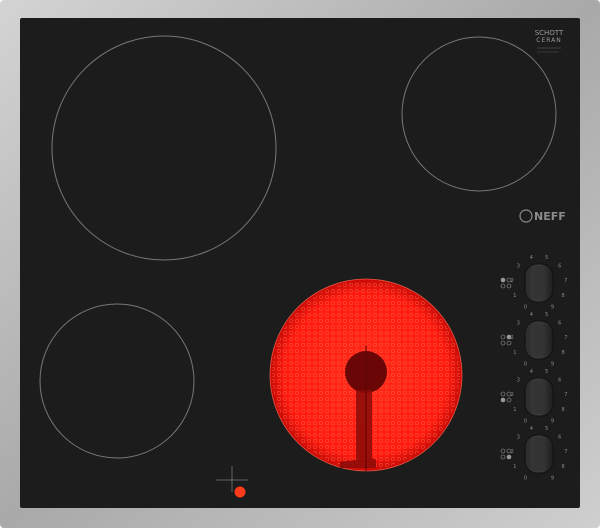  I want to click on zone-front-right, so click(366, 375).